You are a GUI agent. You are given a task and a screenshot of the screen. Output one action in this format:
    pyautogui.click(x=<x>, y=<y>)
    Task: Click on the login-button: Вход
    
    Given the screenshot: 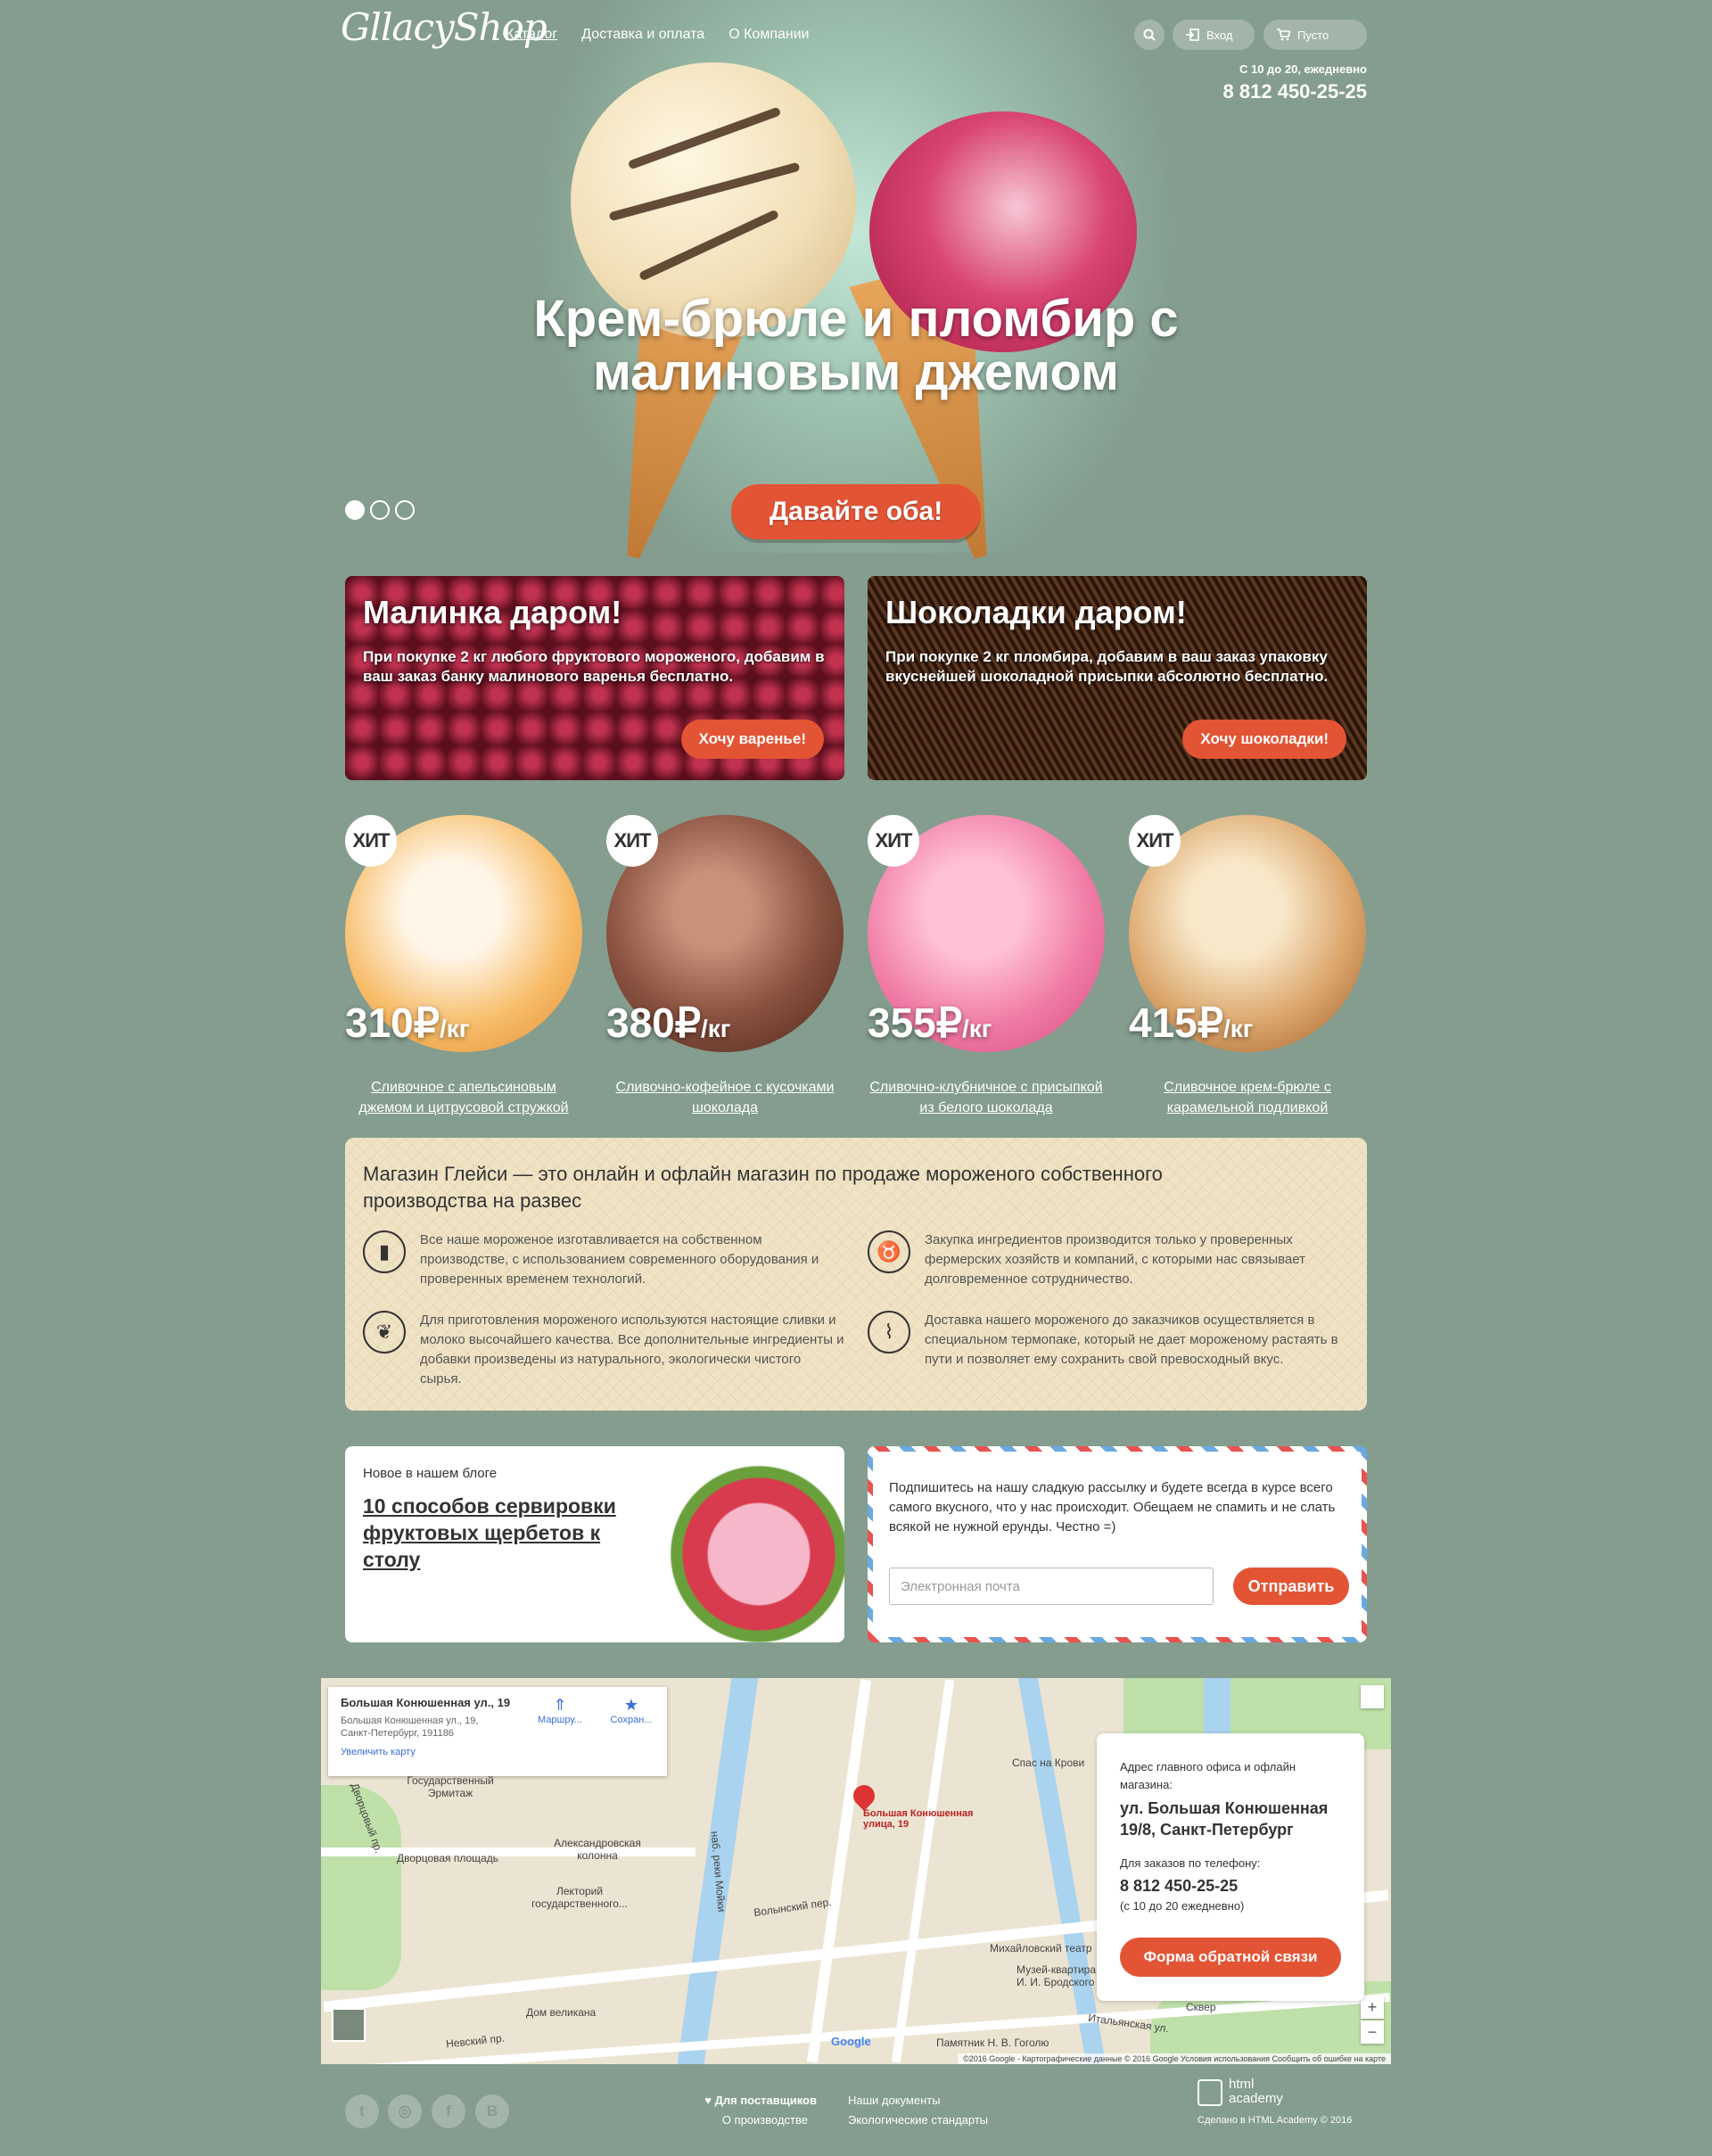 What is the action you would take?
    pyautogui.click(x=1214, y=35)
    